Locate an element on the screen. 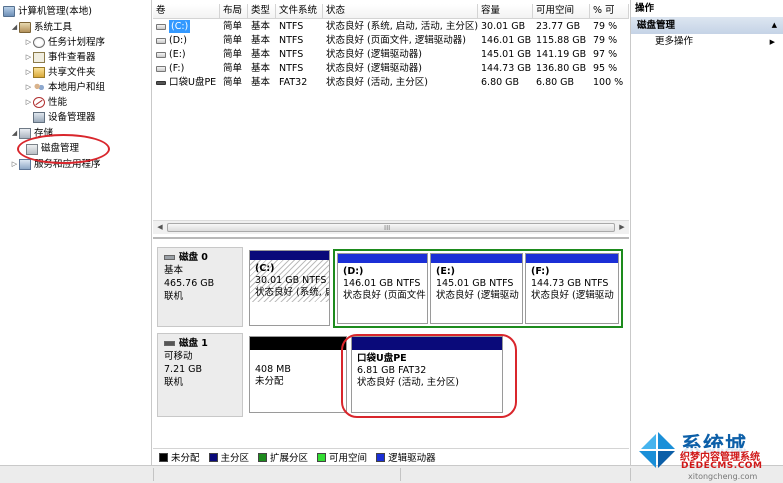 The image size is (783, 483). horizontal-scrollbar: ◀ III ▶ is located at coordinates (391, 227).